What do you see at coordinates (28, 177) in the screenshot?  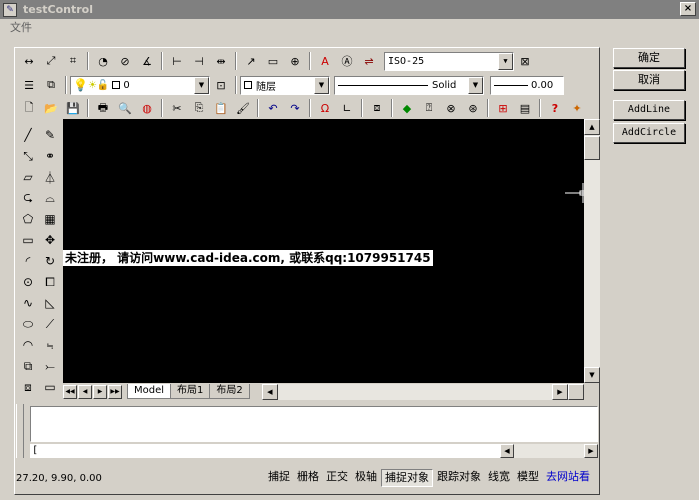 I see `multiline-icon: ▱` at bounding box center [28, 177].